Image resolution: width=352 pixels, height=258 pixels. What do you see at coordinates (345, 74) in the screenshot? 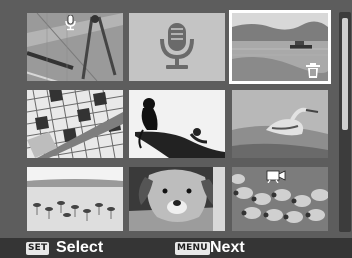
I see `scrollbar-thumb` at bounding box center [345, 74].